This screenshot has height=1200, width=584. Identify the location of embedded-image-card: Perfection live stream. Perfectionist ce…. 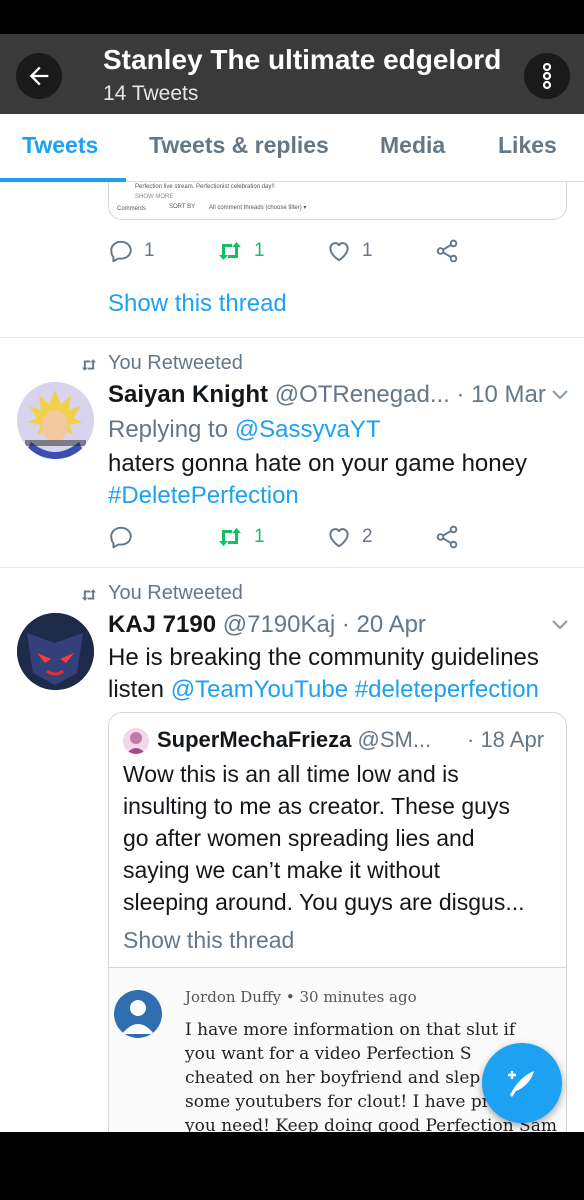
(337, 201).